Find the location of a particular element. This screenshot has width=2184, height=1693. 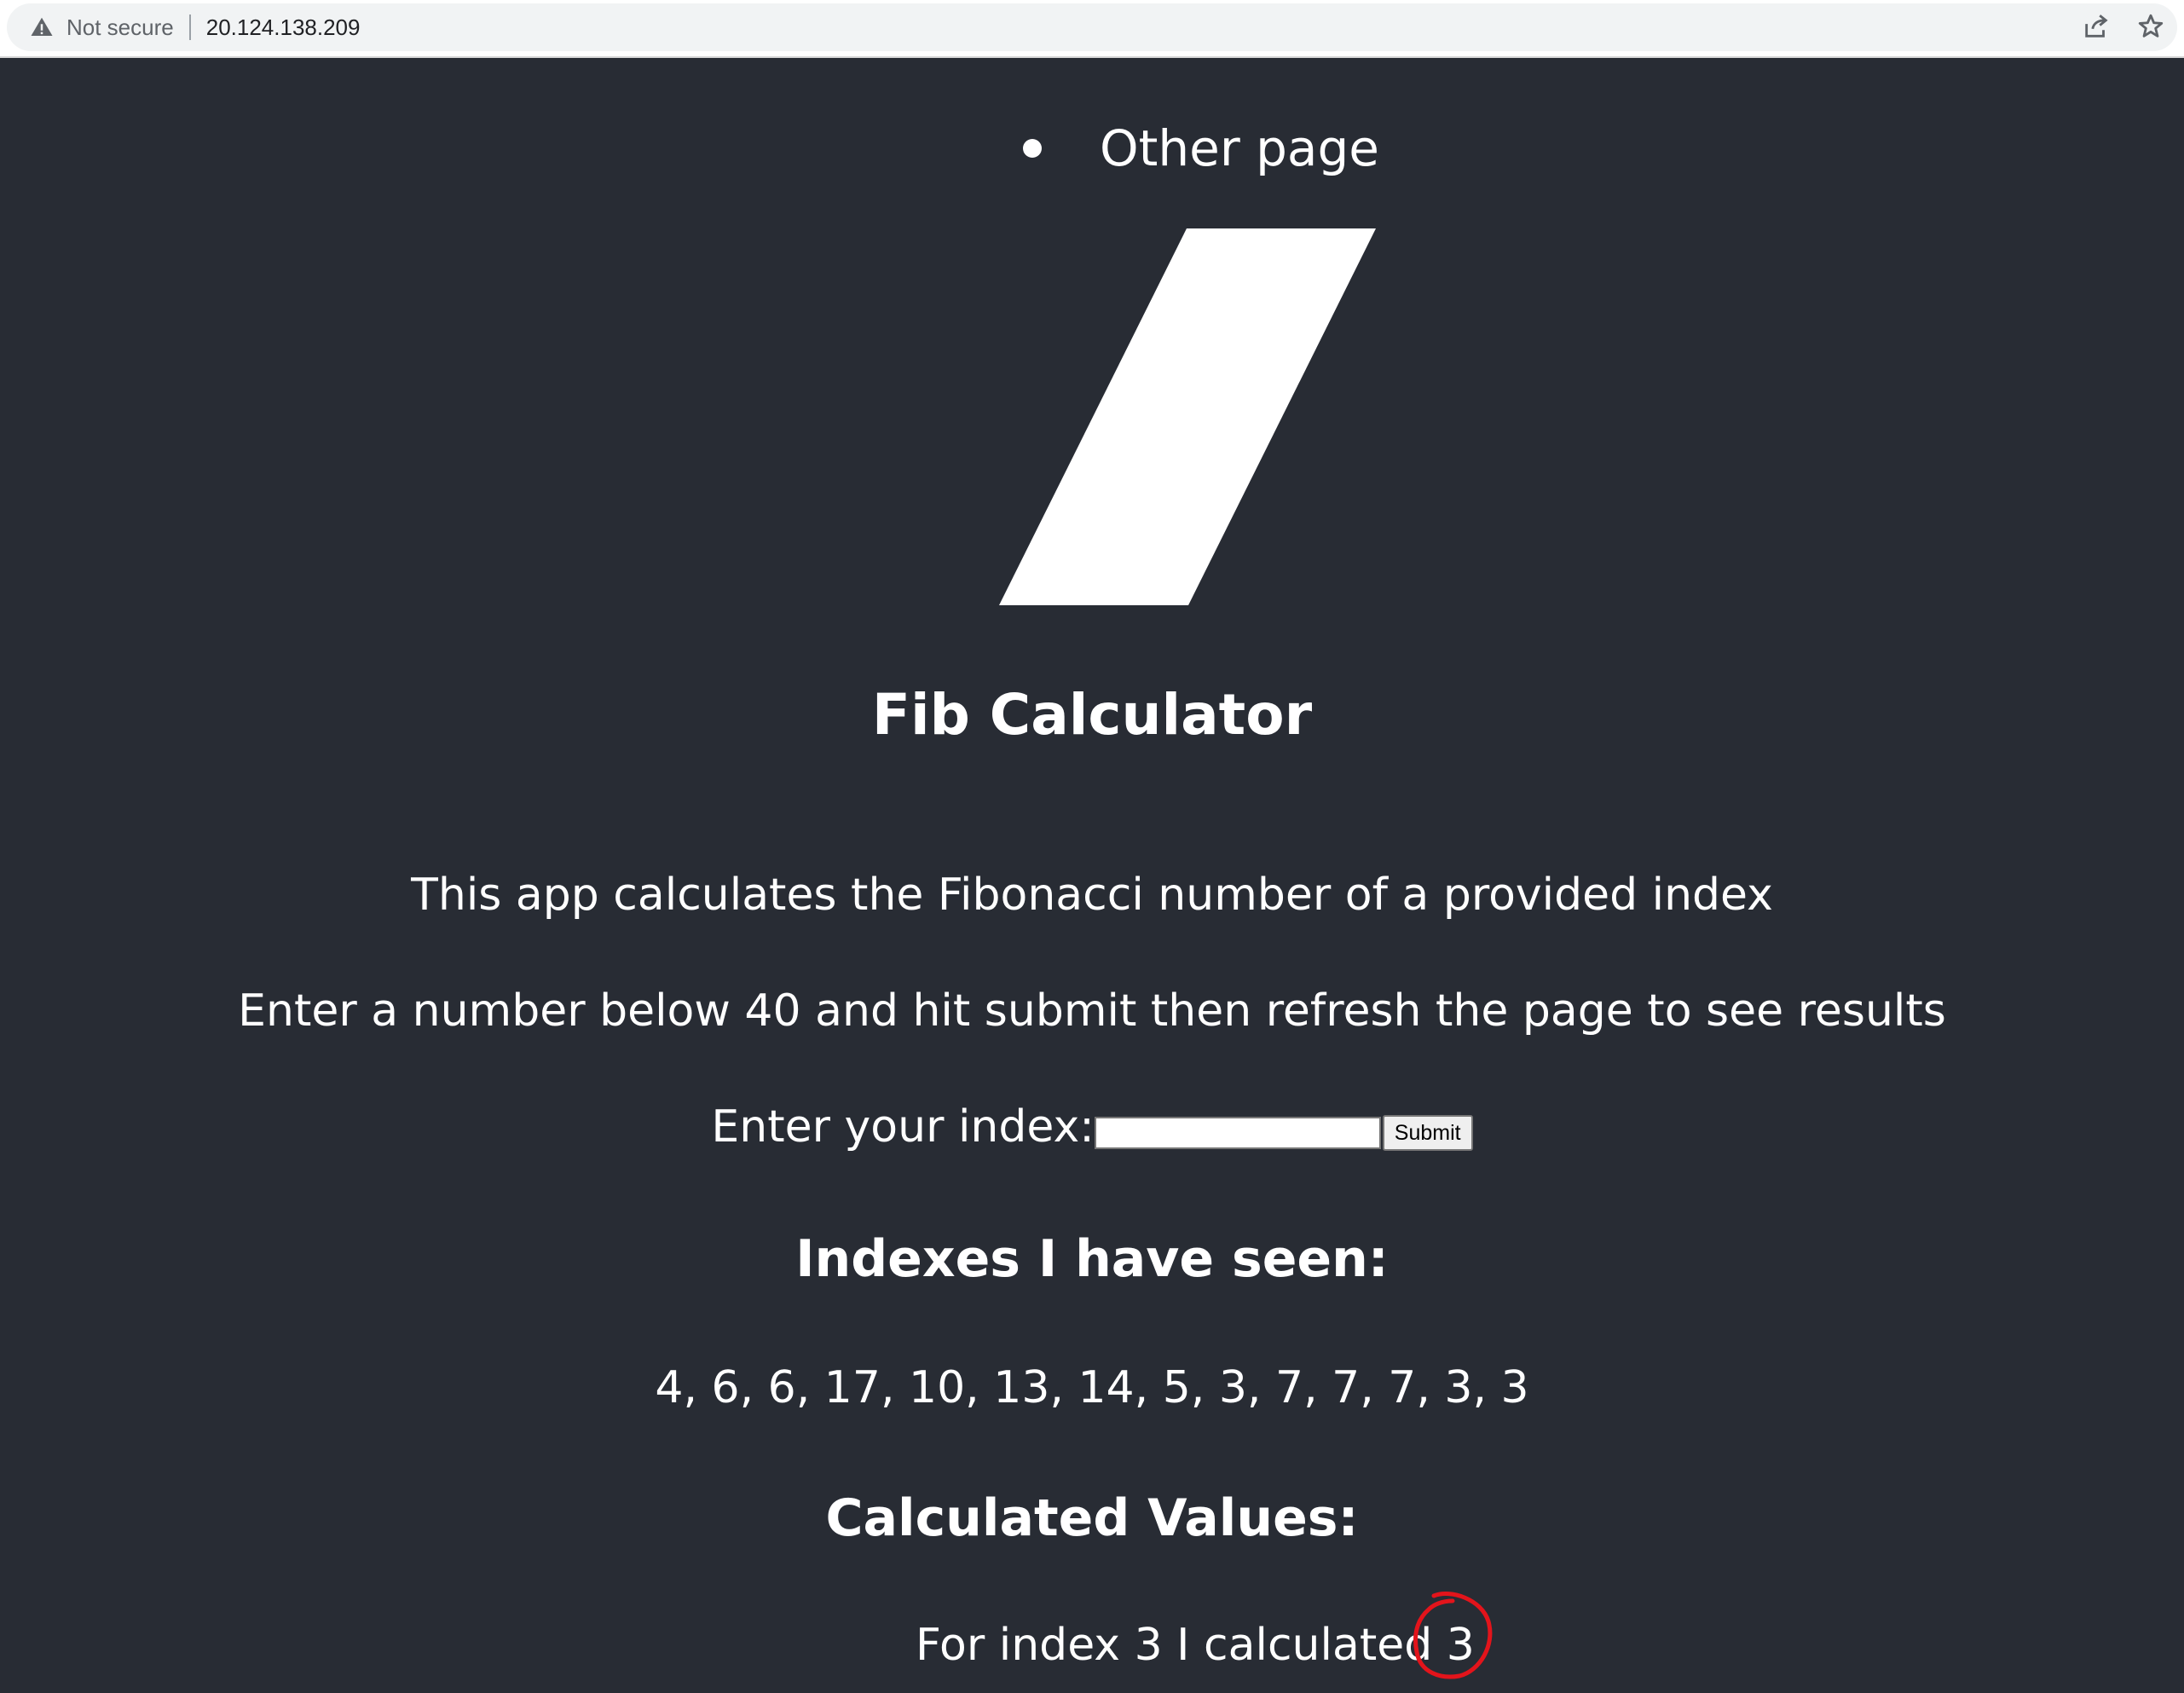

warning-icon is located at coordinates (42, 26).